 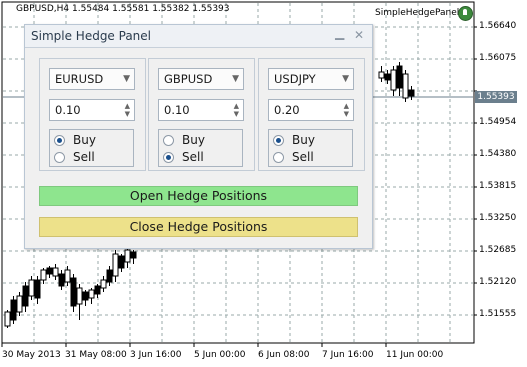 I want to click on symbol-group-2: GBPUSD ▼ 0.10 ▲ ▼ Buy Sell, so click(x=201, y=114).